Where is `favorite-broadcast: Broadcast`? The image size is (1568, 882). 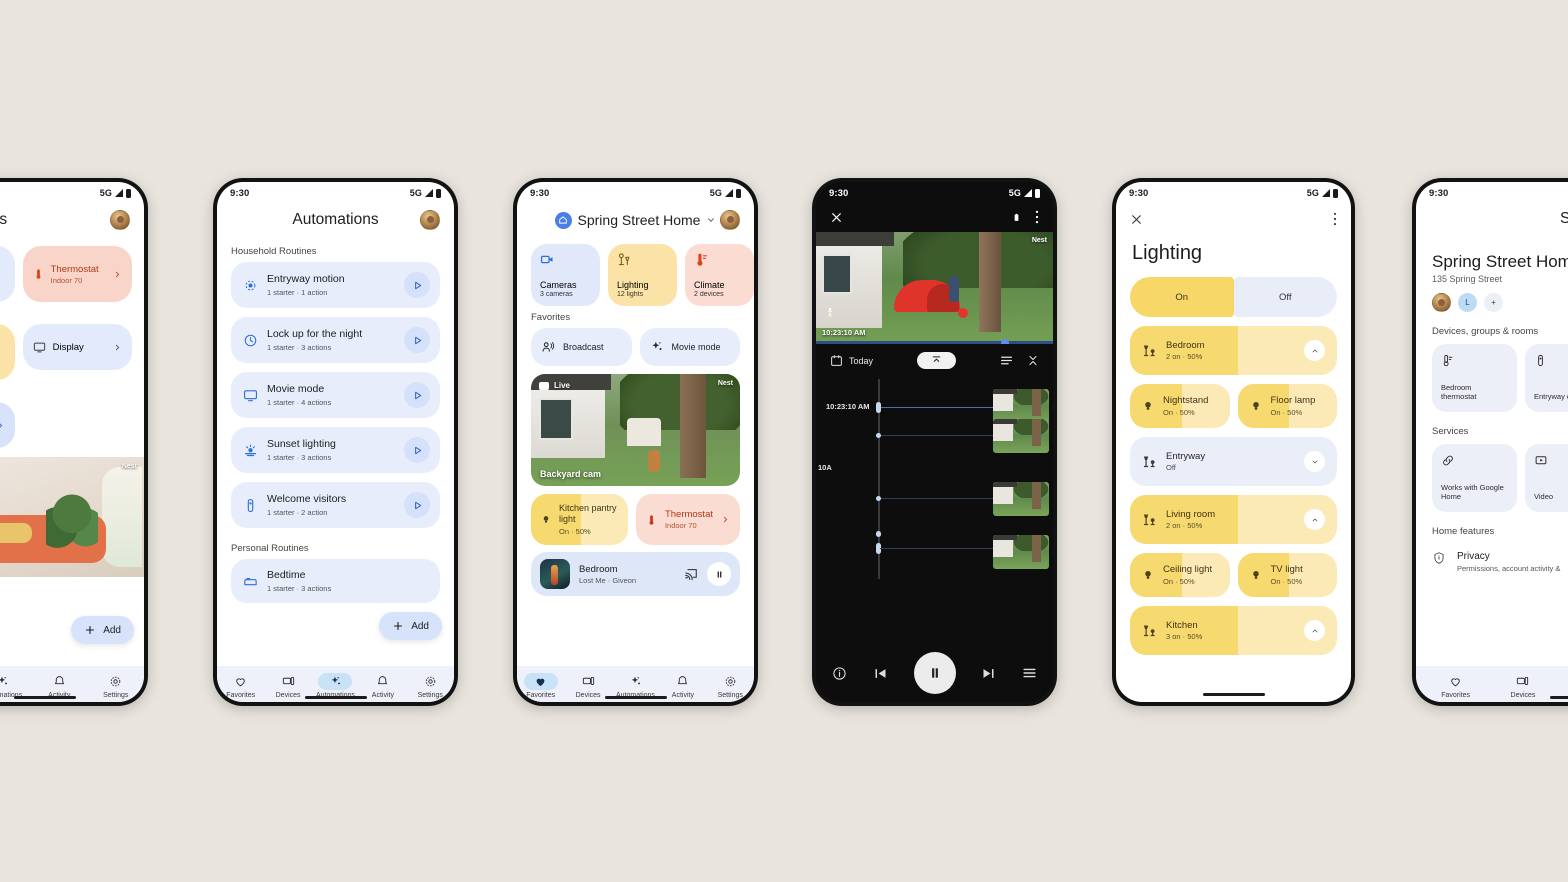 favorite-broadcast: Broadcast is located at coordinates (581, 347).